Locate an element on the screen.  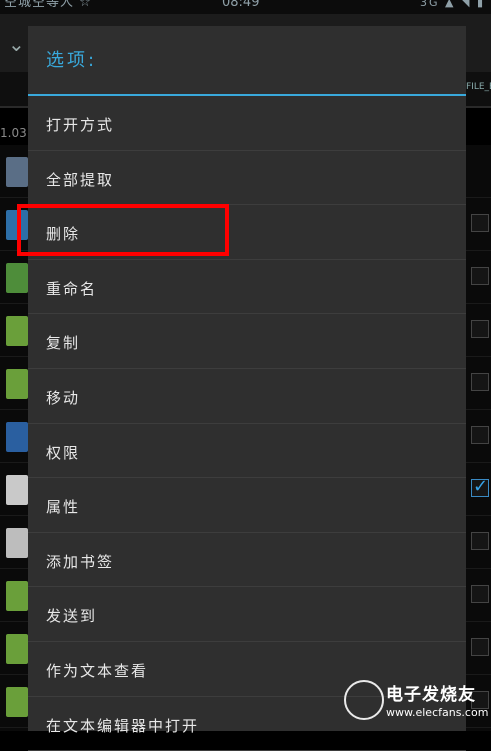
menu-item-label: 权限 is located at coordinates (63, 452).